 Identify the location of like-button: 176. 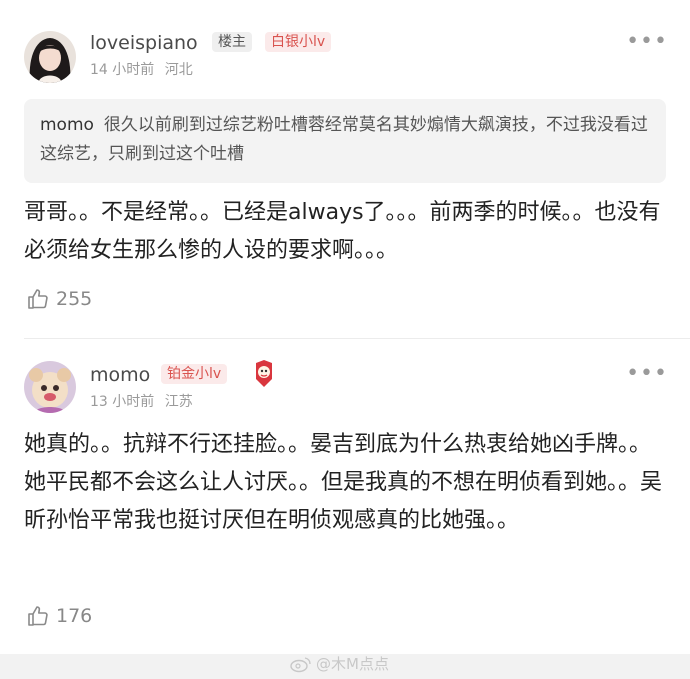
(59, 616).